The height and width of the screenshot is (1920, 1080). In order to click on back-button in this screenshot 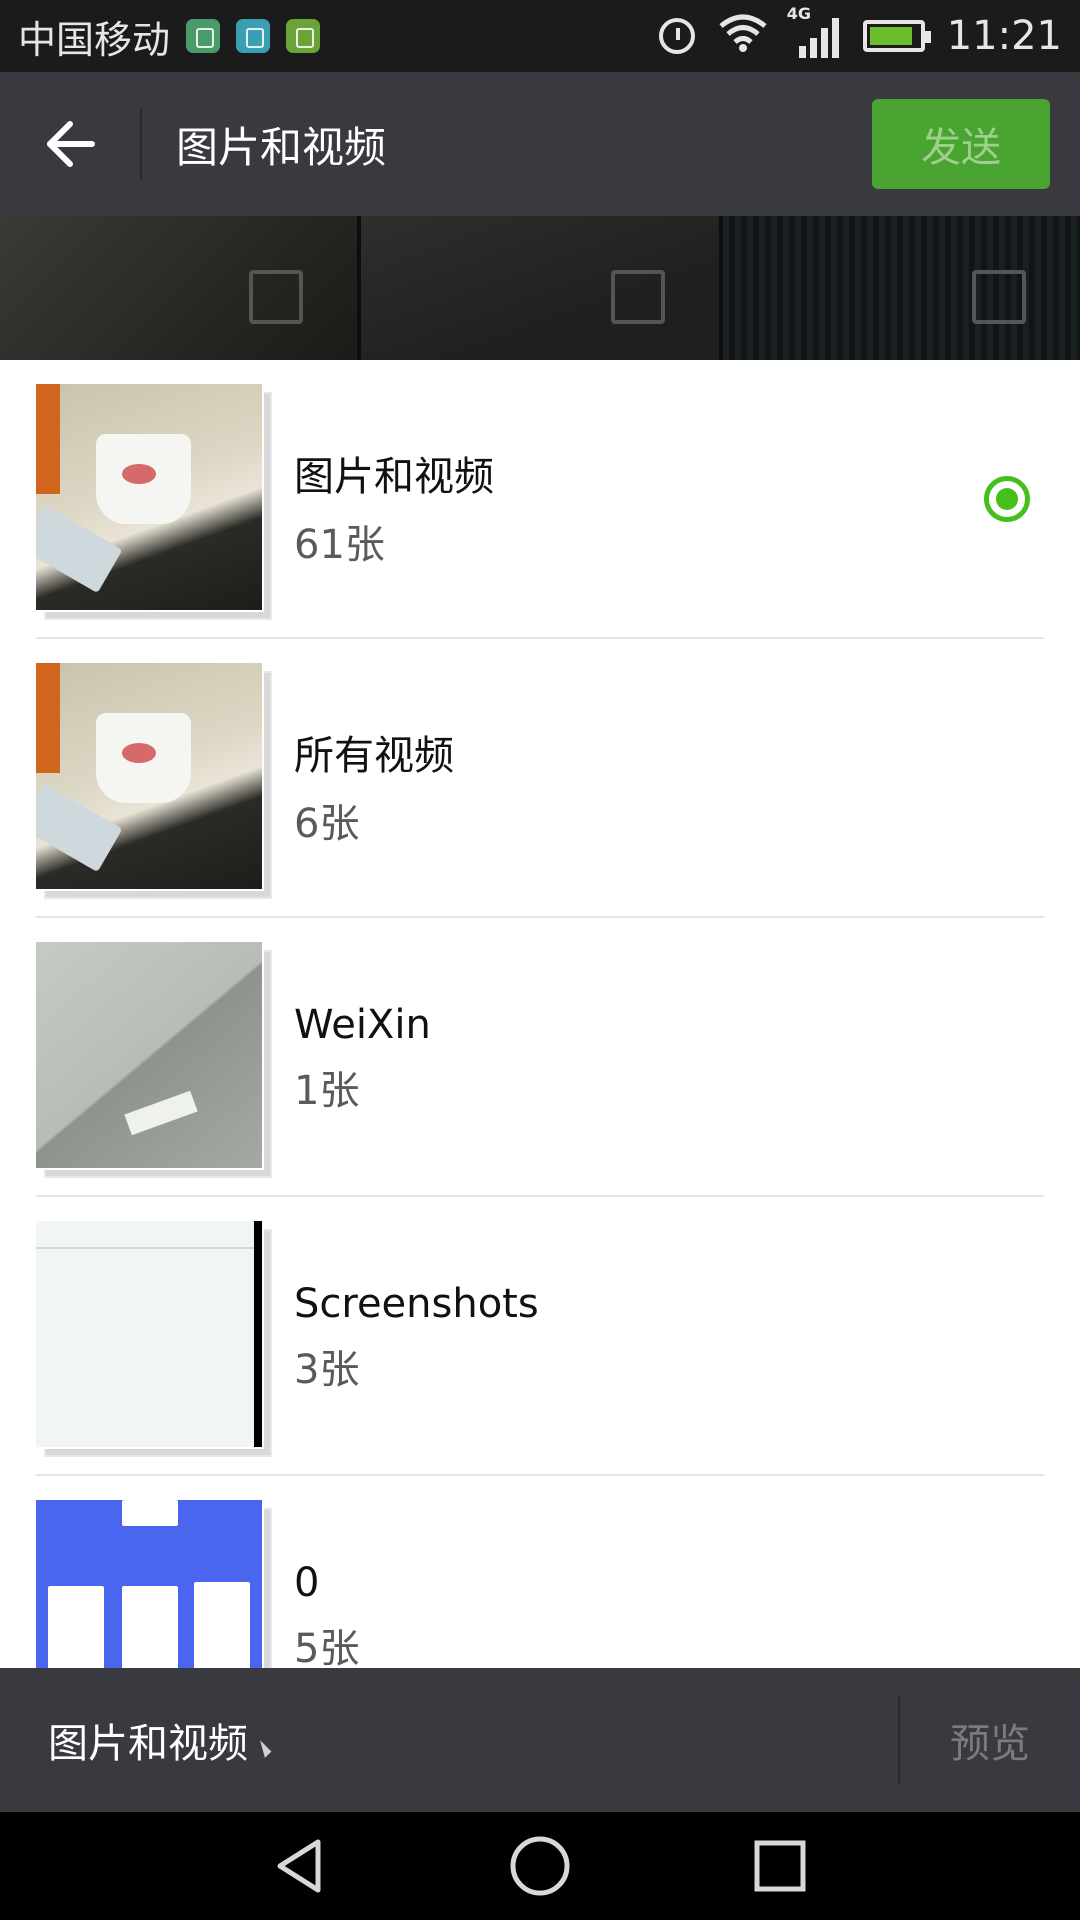, I will do `click(70, 144)`.